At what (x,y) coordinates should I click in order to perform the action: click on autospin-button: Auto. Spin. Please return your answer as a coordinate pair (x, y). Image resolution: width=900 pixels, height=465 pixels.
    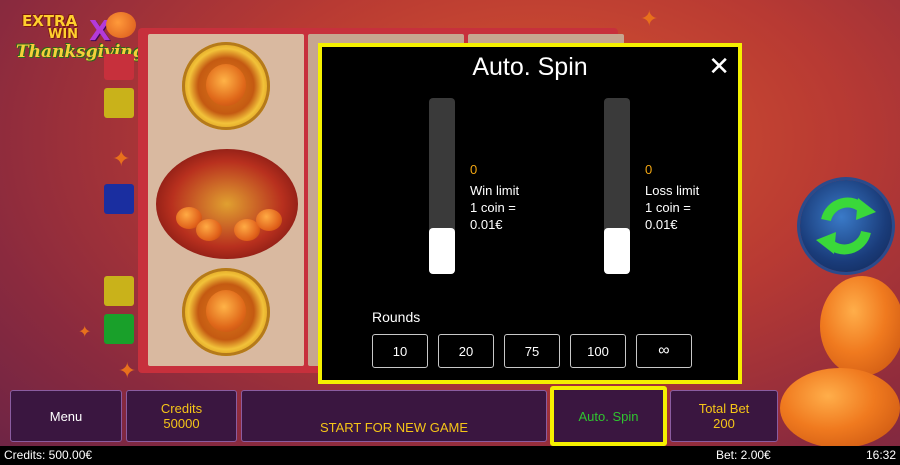
    Looking at the image, I should click on (608, 416).